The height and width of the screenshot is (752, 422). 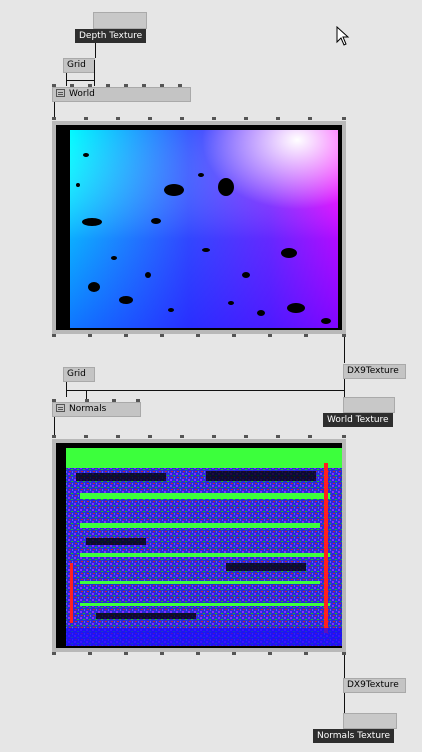 I want to click on world-texture-label: World Texture, so click(x=358, y=420).